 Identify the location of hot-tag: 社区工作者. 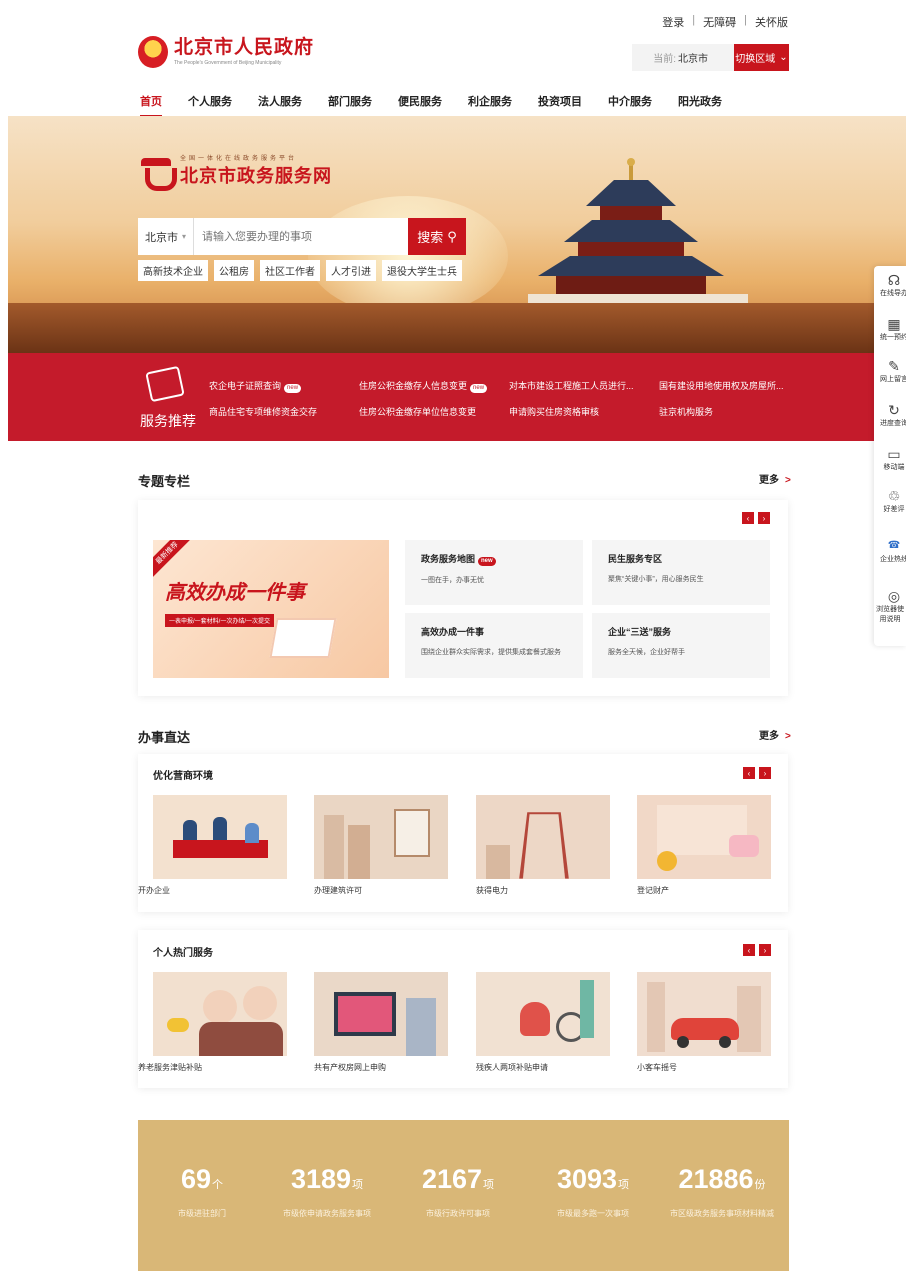
(290, 270).